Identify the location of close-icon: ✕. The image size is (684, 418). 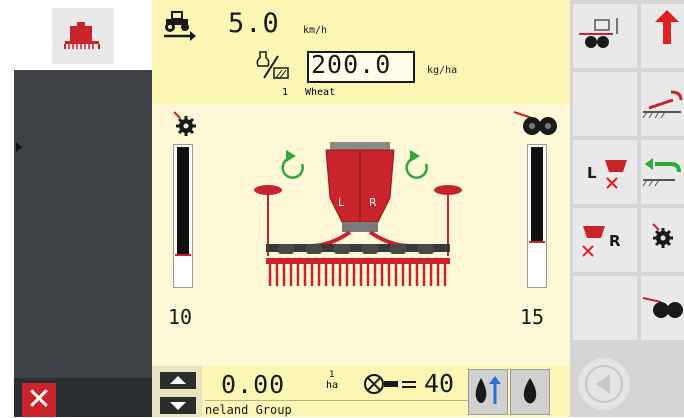
(39, 399).